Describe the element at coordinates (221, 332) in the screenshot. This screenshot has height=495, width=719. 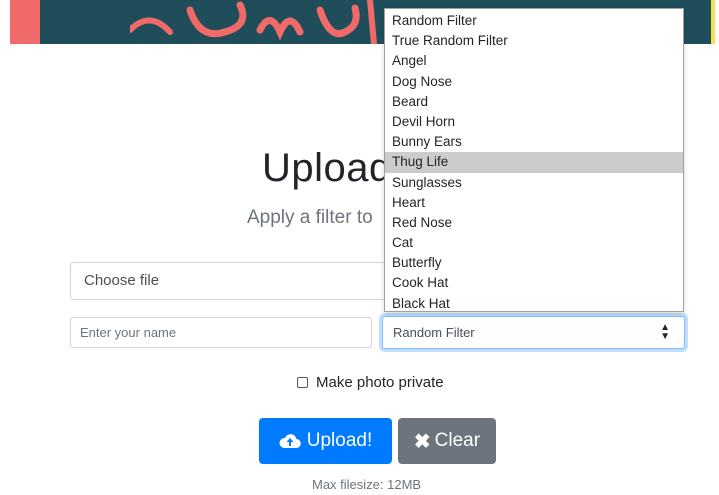
I see `name-input` at that location.